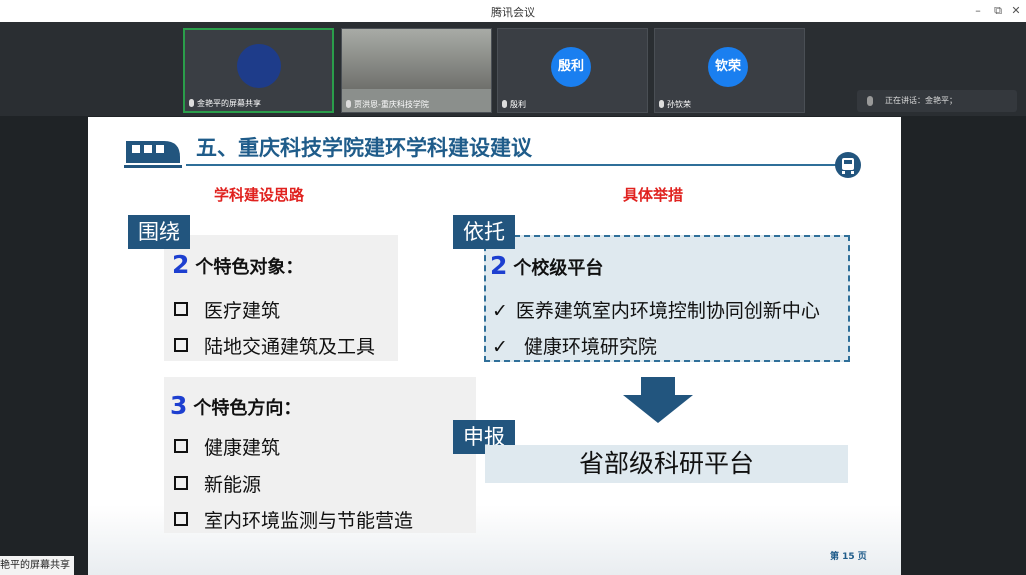  Describe the element at coordinates (1016, 11) in the screenshot. I see `close-button: ✕` at that location.